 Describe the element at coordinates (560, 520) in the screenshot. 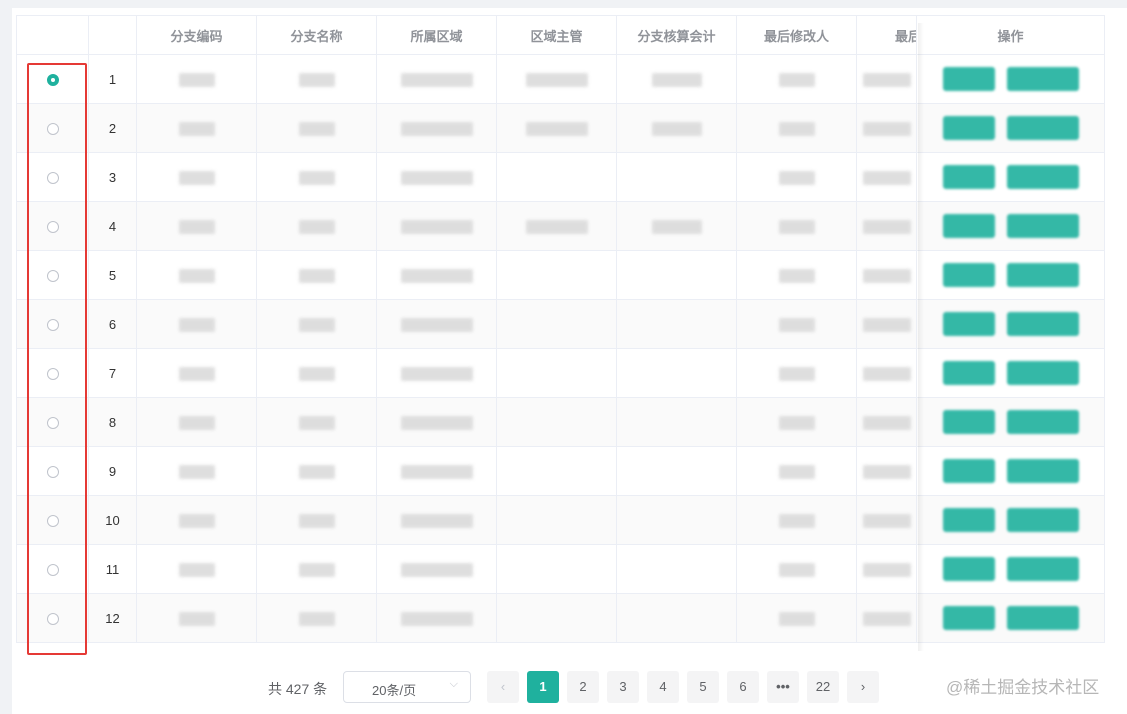

I see `table-row: 10` at that location.